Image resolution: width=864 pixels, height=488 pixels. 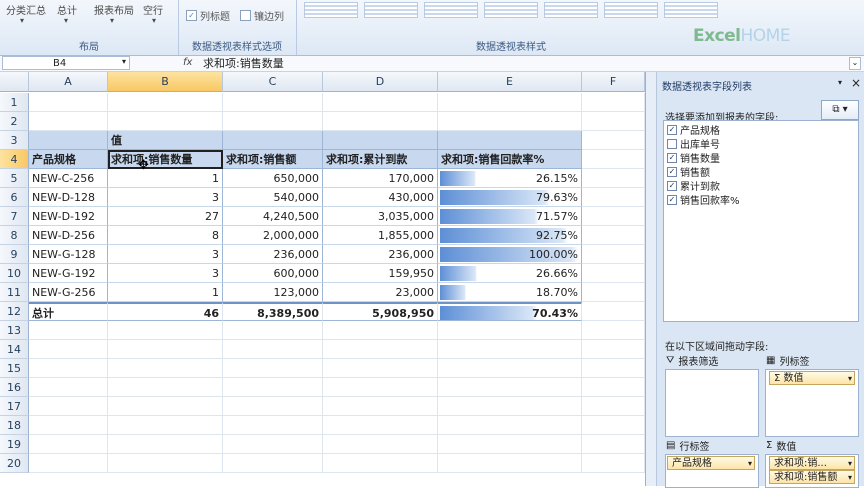 I want to click on checkbox-box, so click(x=245, y=15).